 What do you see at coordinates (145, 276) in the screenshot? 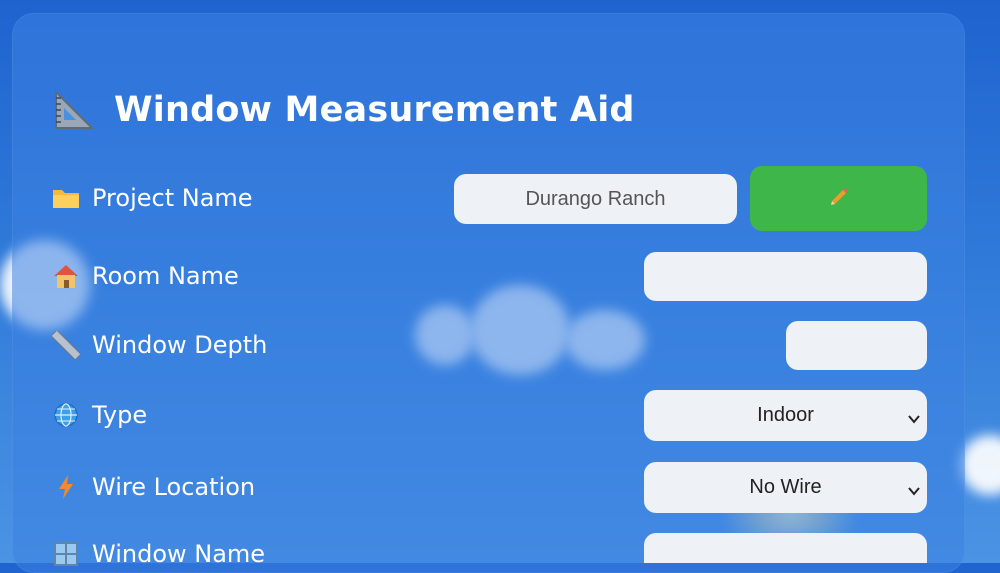
I see `room-name-label: Room Name` at bounding box center [145, 276].